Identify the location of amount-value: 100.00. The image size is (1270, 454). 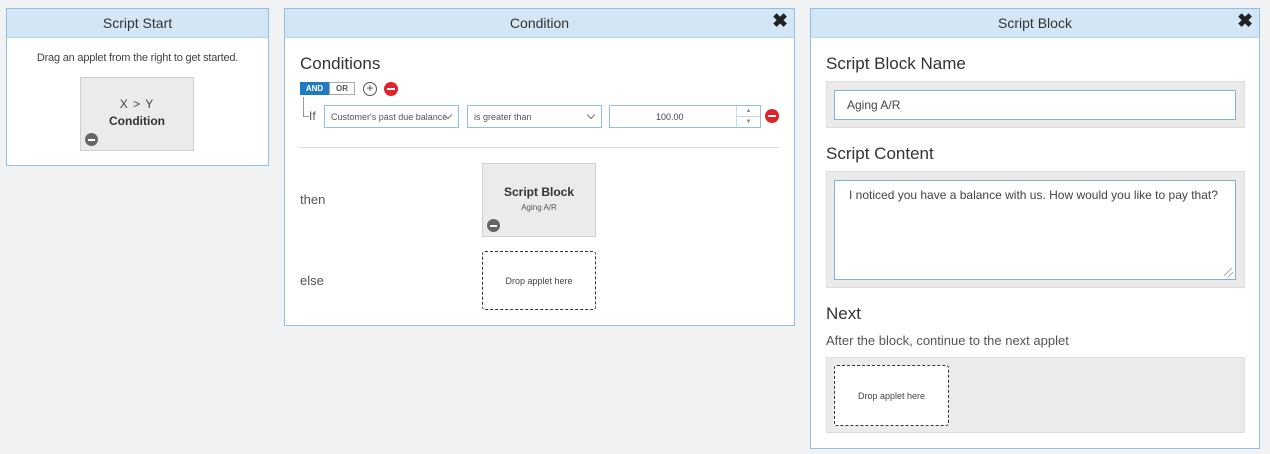
(670, 116).